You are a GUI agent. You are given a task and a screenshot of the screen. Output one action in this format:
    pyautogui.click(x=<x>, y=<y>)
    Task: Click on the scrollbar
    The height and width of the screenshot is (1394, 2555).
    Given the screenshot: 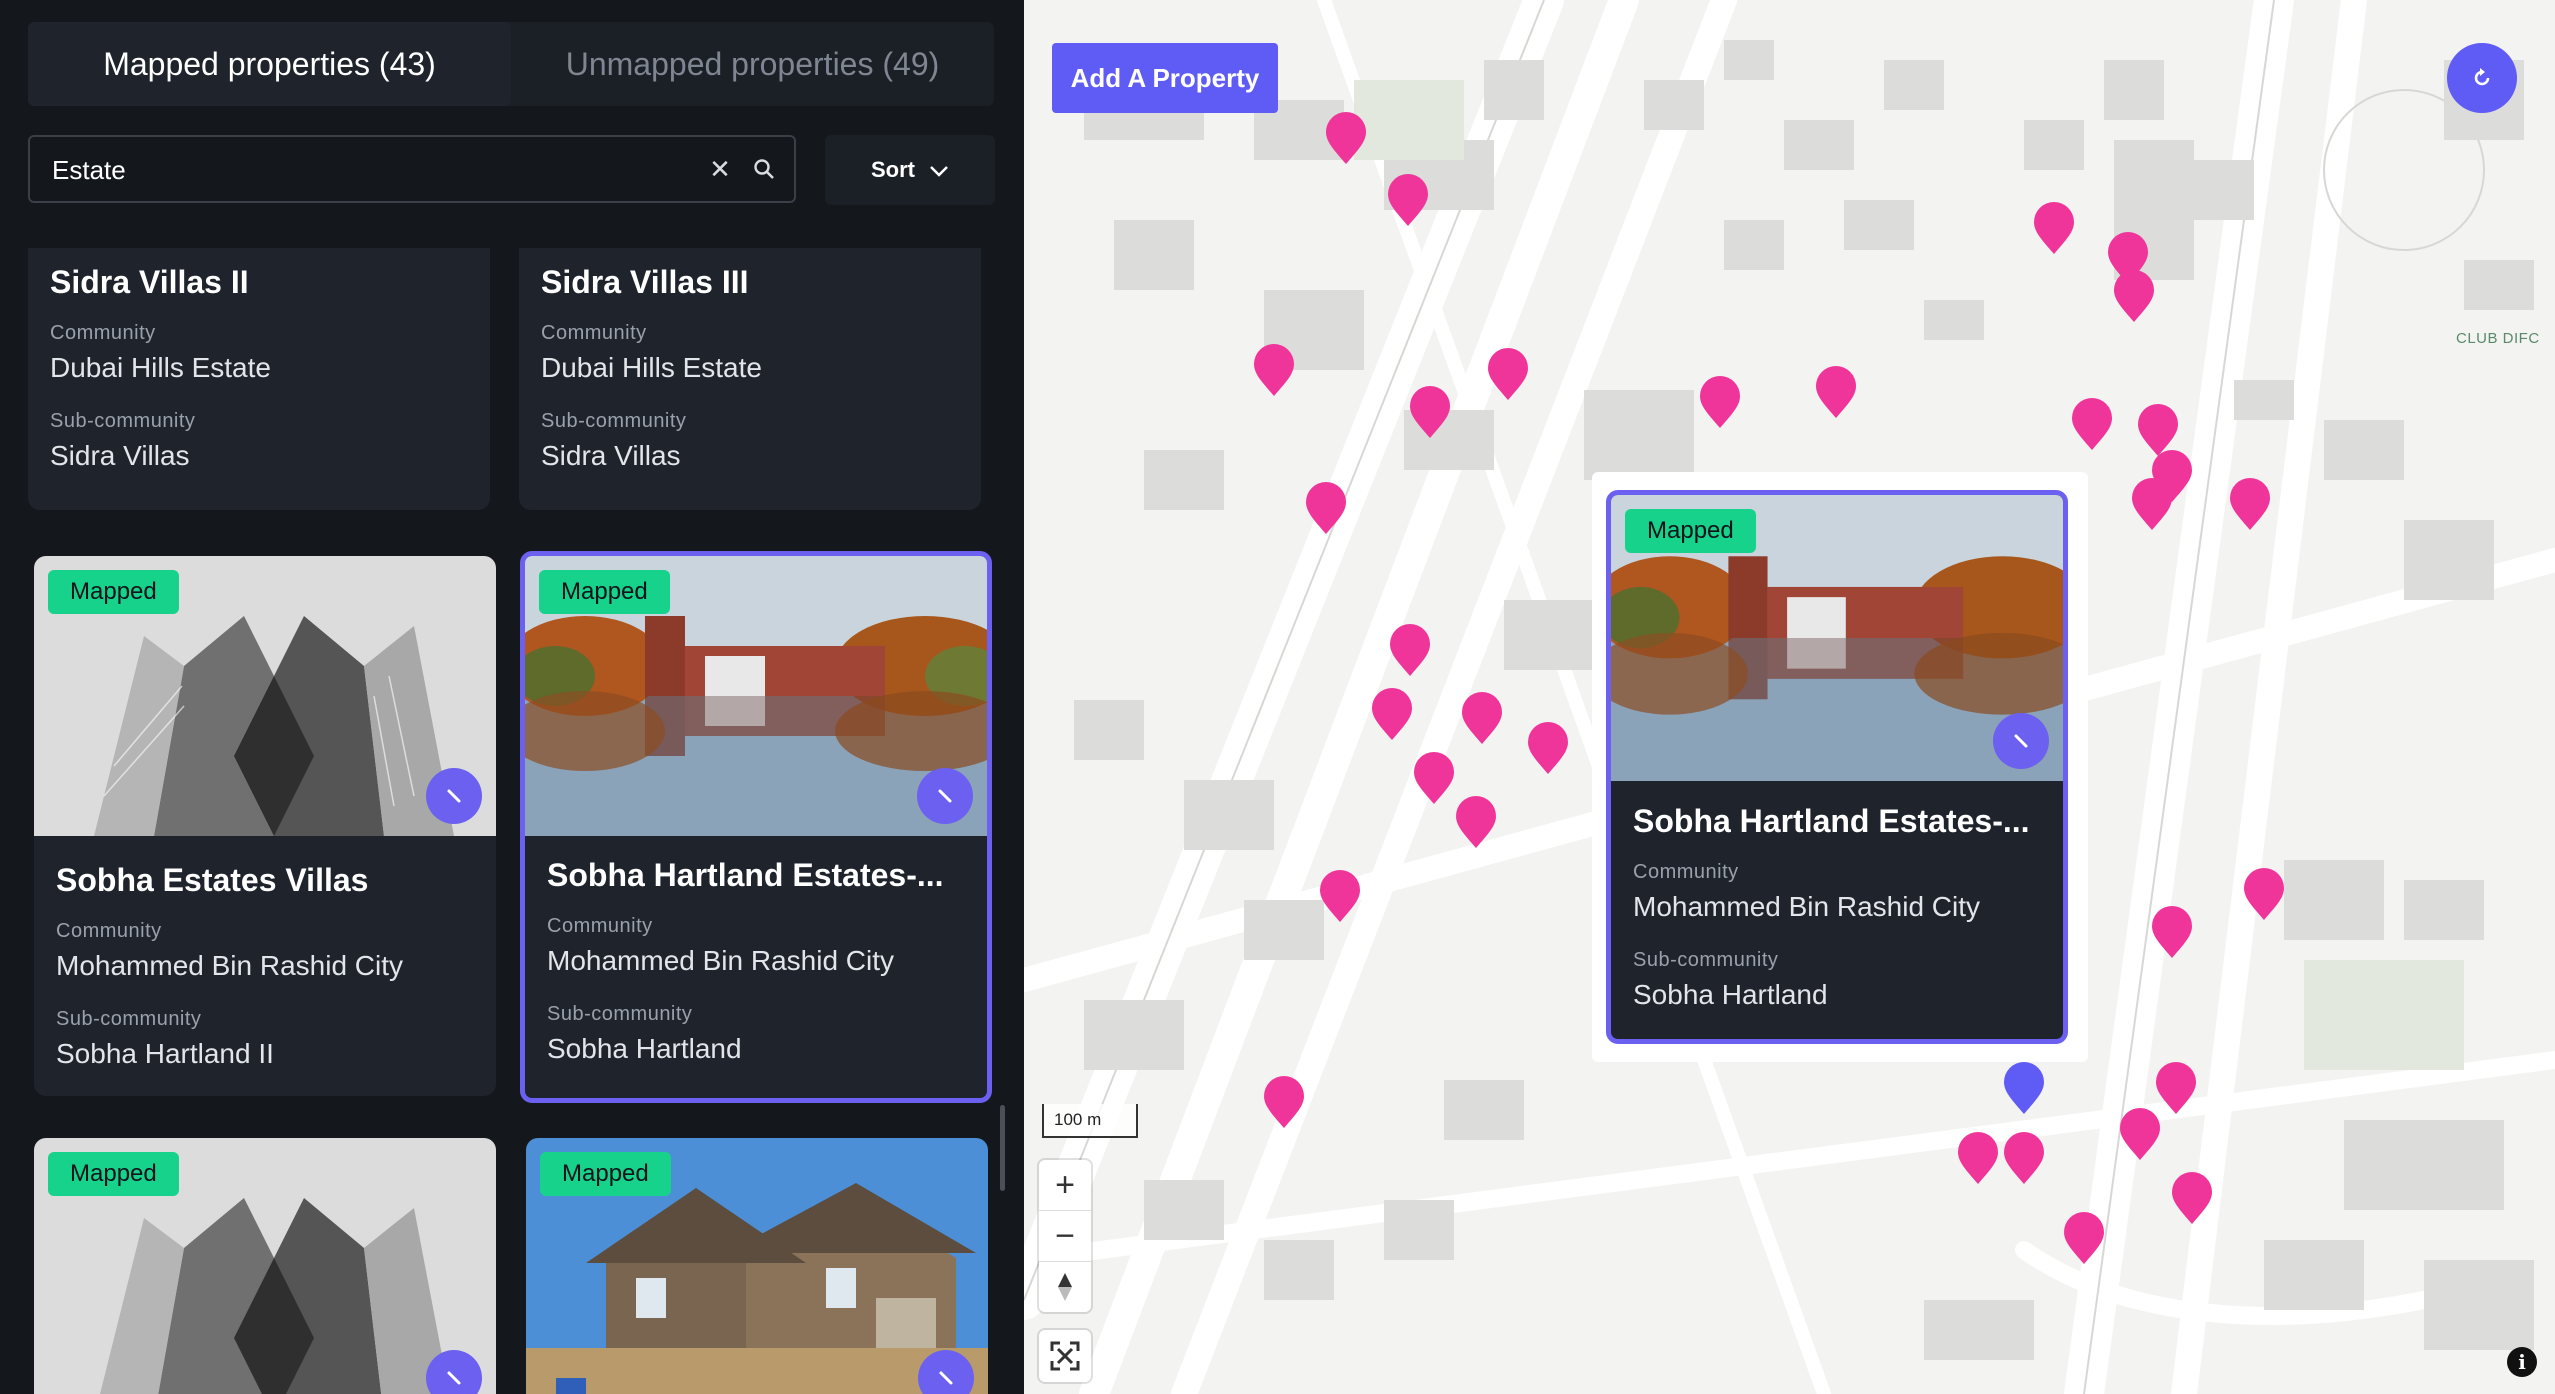 What is the action you would take?
    pyautogui.click(x=1002, y=1148)
    